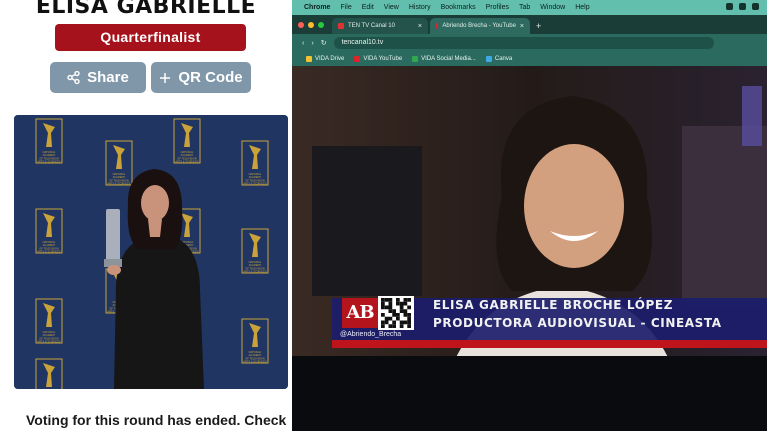 The height and width of the screenshot is (431, 767). Describe the element at coordinates (729, 6) in the screenshot. I see `wifi-icon` at that location.